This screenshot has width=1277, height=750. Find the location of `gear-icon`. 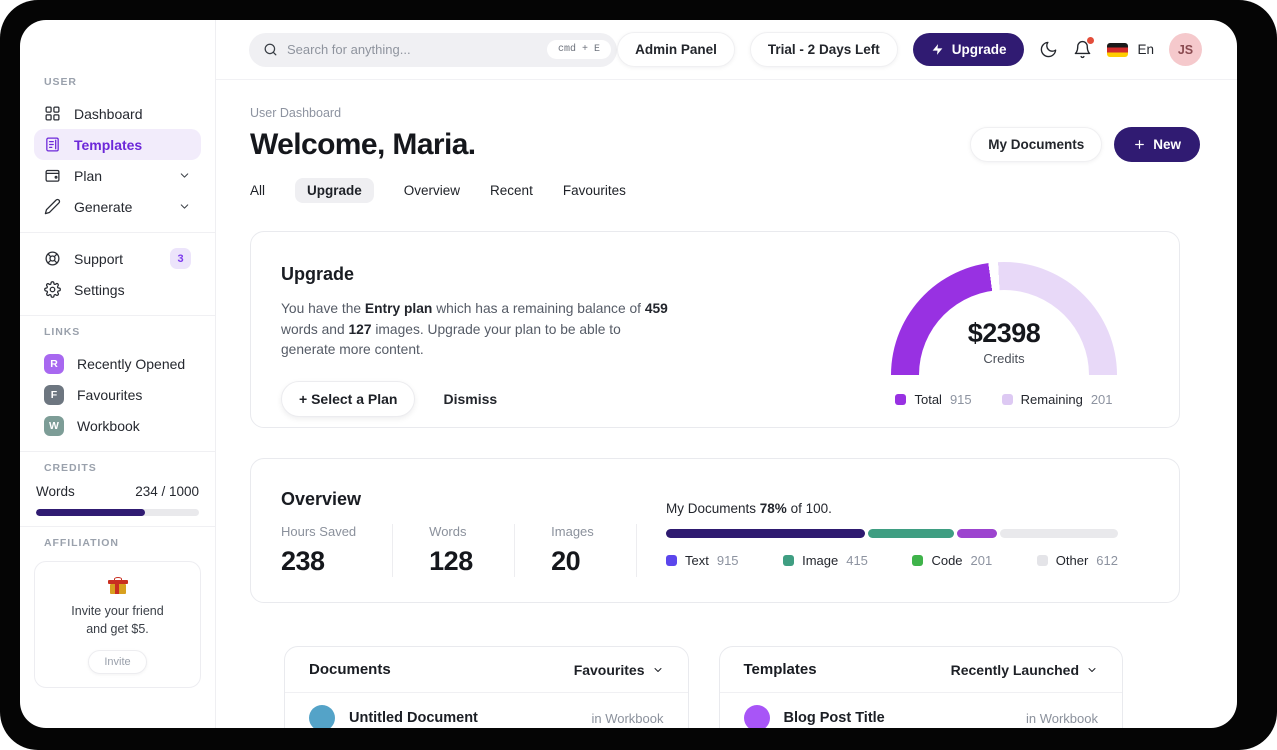

gear-icon is located at coordinates (52, 289).